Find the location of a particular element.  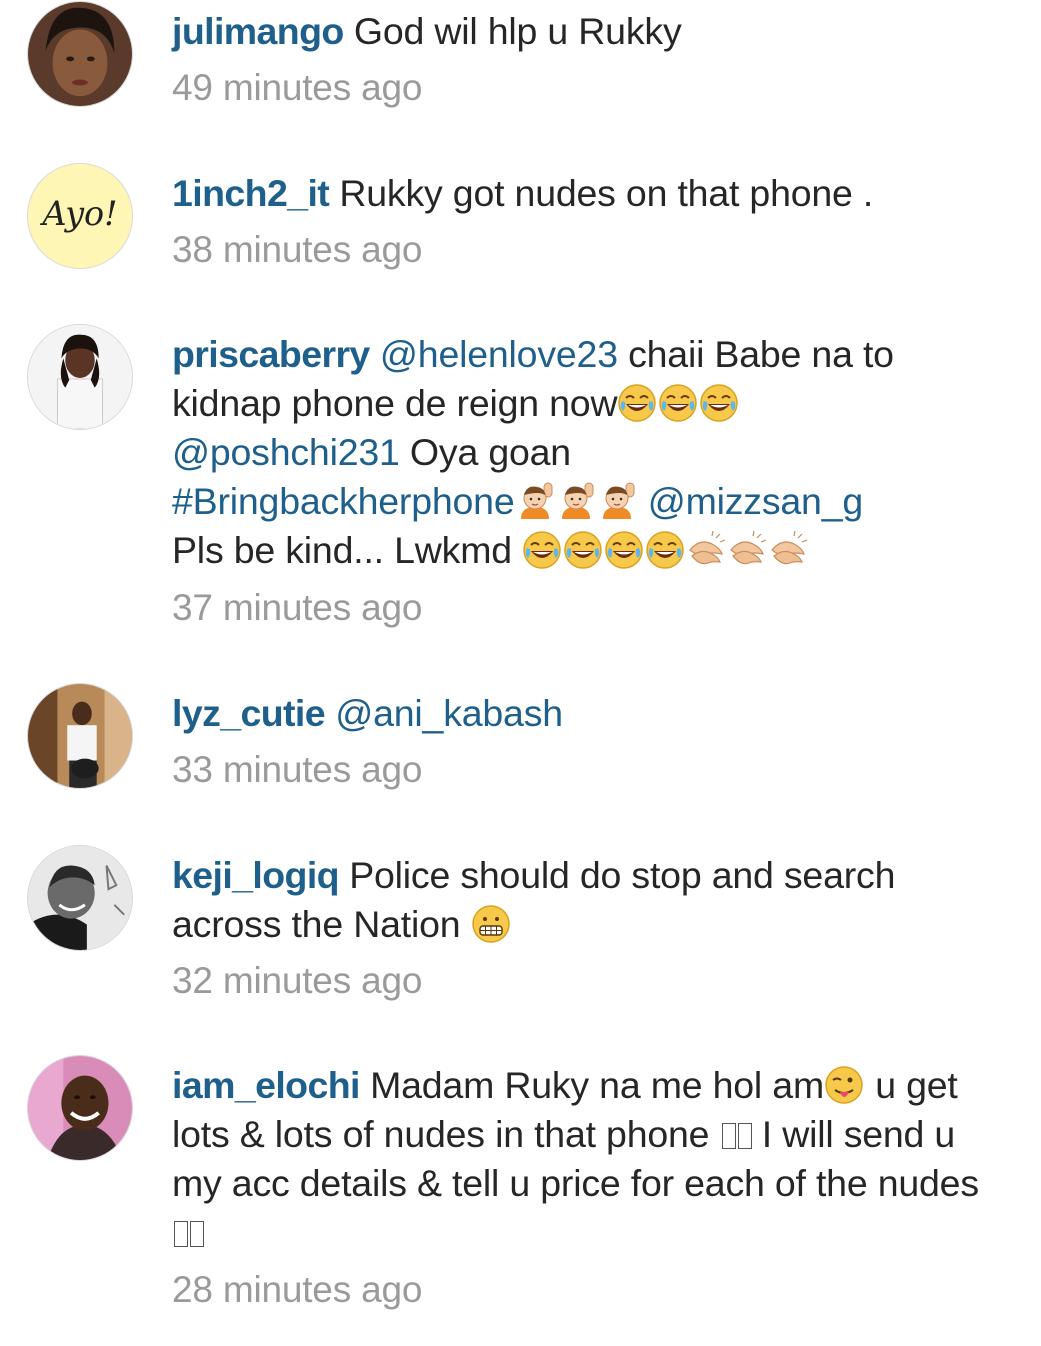

comment-username: keji_logiq is located at coordinates (256, 875).